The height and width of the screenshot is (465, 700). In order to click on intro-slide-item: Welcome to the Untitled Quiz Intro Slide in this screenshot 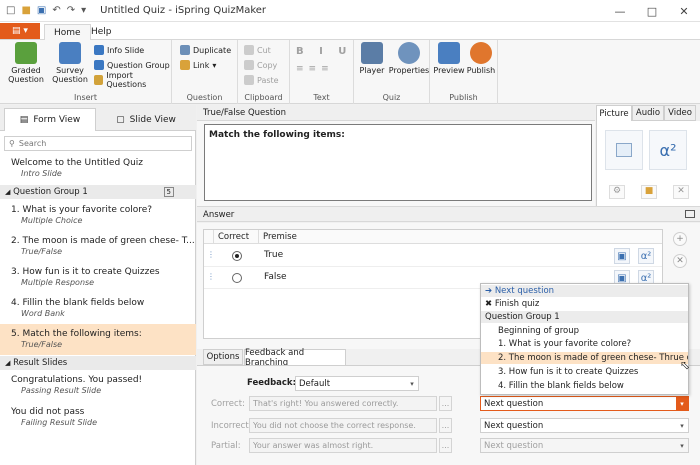, I will do `click(98, 168)`.